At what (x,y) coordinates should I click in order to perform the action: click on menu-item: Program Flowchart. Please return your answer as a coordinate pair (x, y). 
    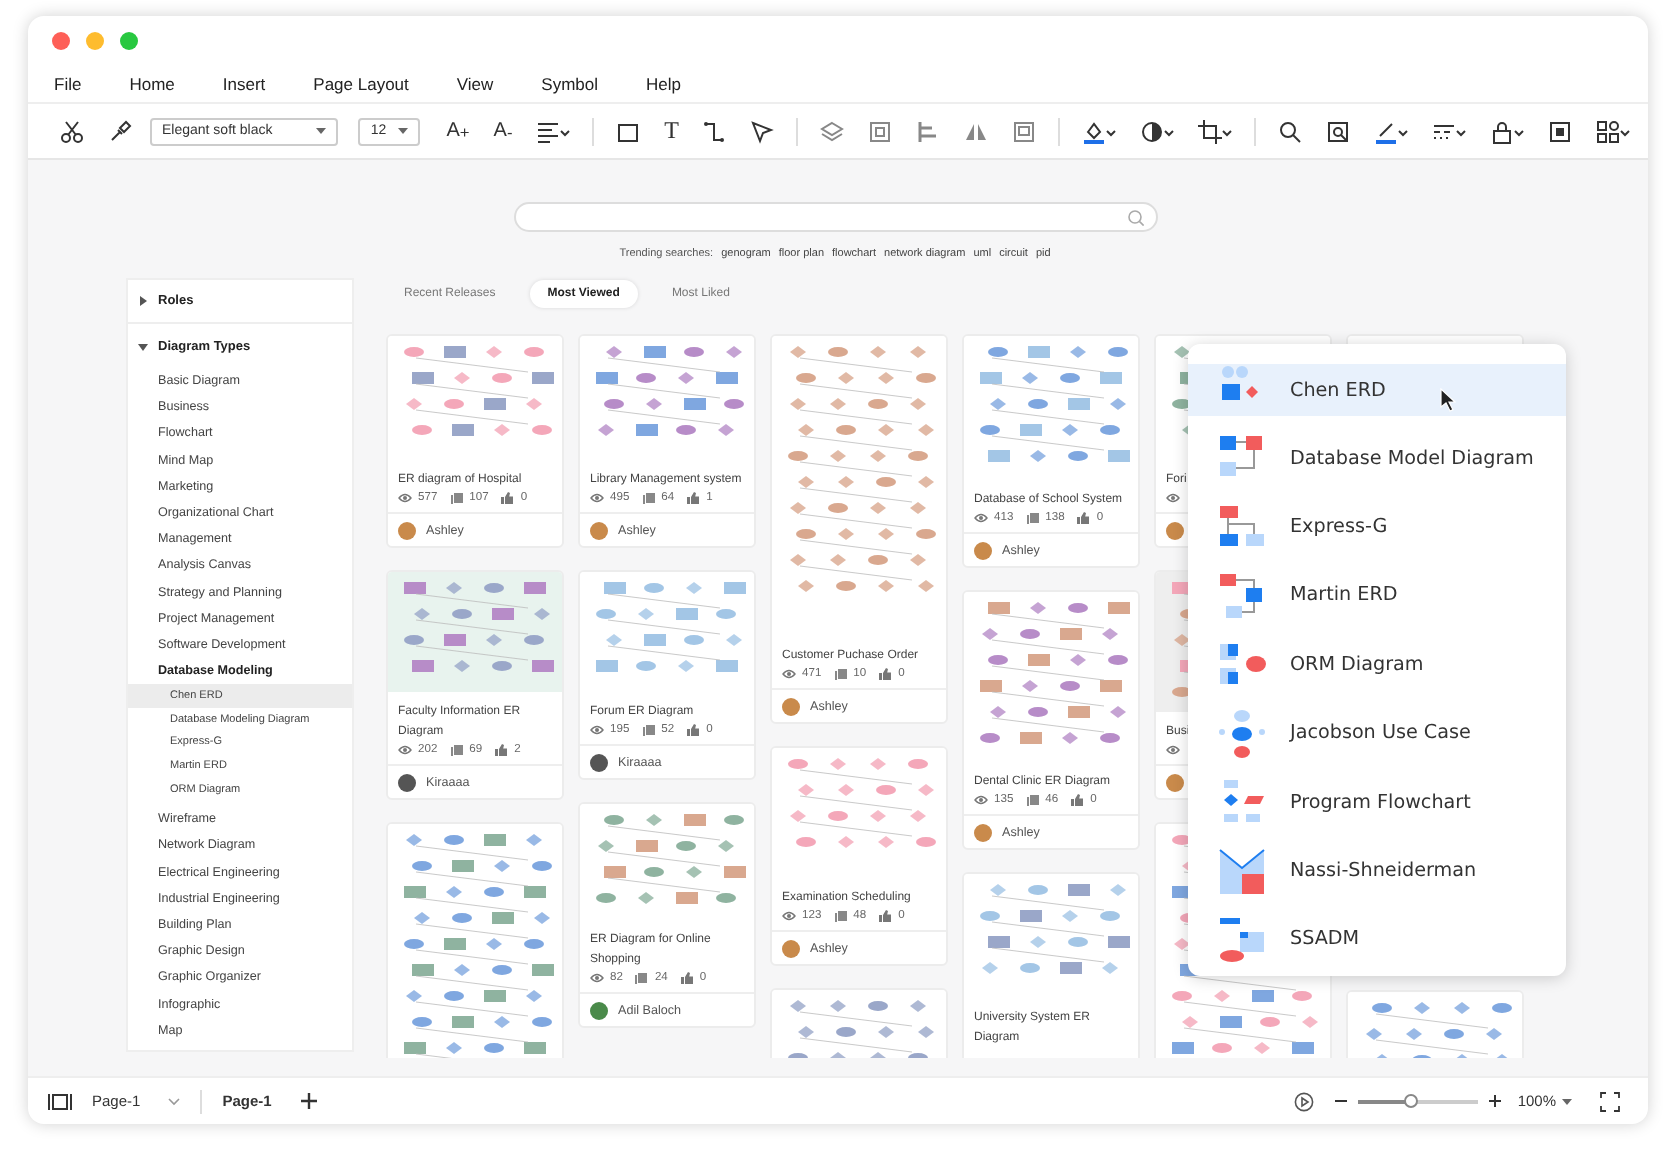
    Looking at the image, I should click on (1377, 802).